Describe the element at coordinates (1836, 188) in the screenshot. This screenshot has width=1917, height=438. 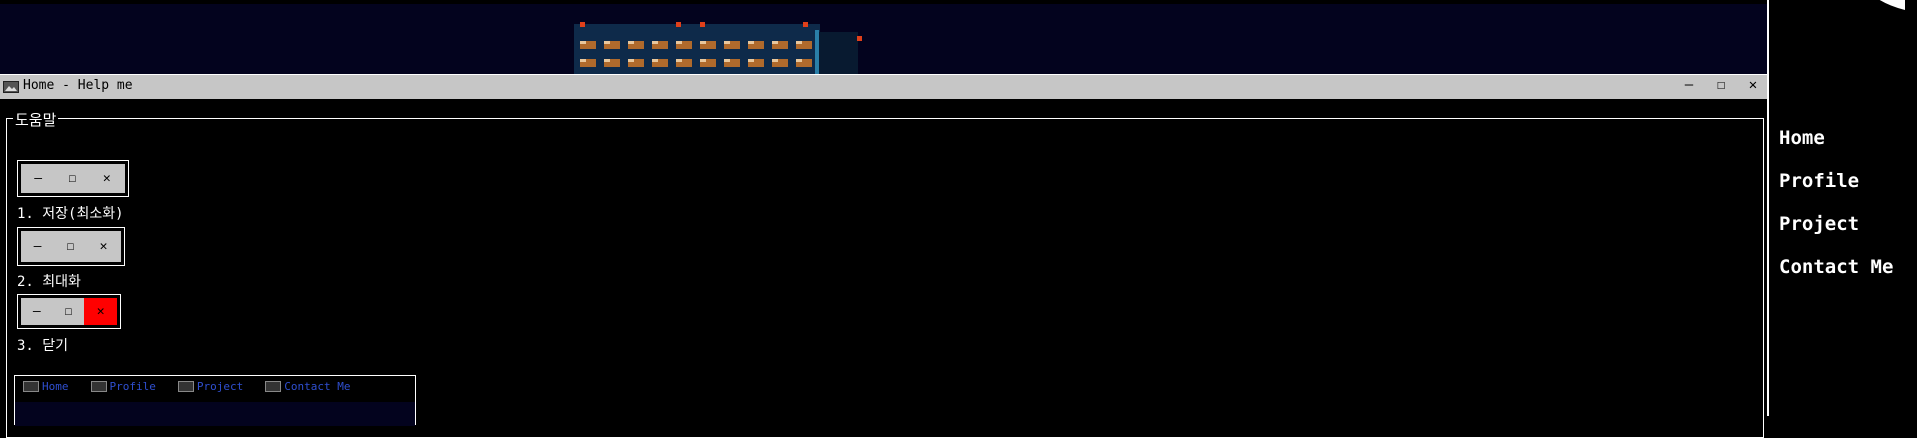
I see `sidebar-item-profile: Profile` at that location.